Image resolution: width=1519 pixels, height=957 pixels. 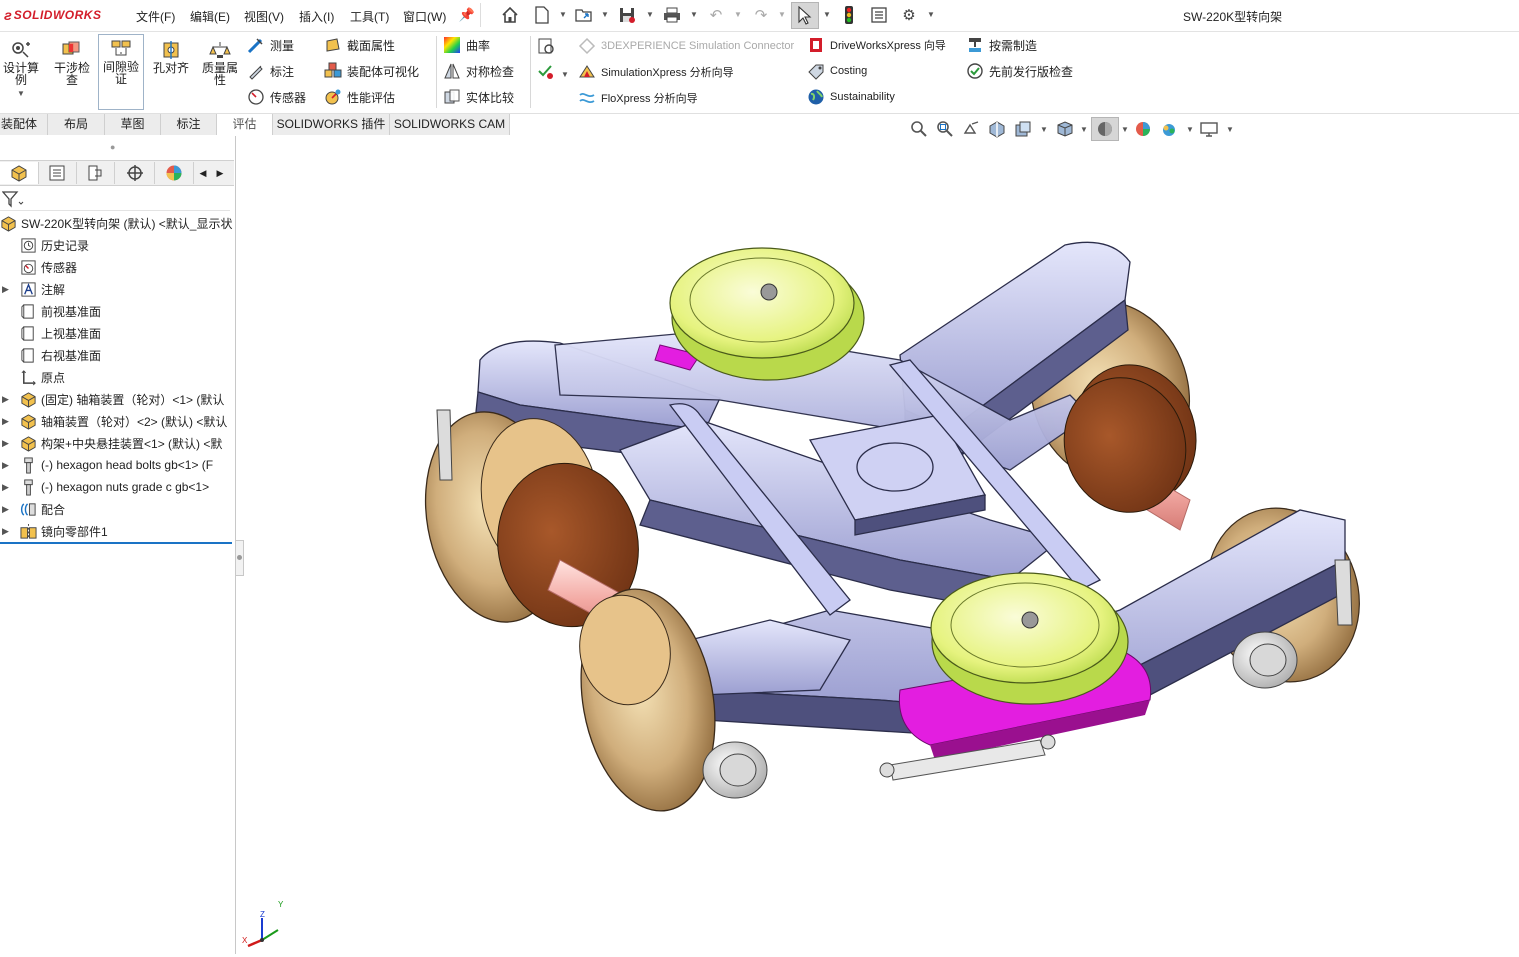 What do you see at coordinates (117, 465) in the screenshot?
I see `tree-item: ▶ (-) hexagon head bolts gb<1> (F` at bounding box center [117, 465].